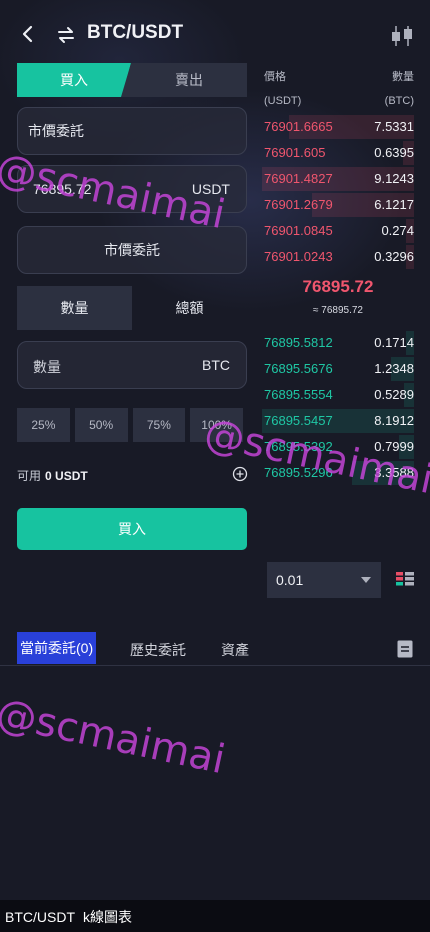  I want to click on price-value: 76895.72, so click(62, 189).